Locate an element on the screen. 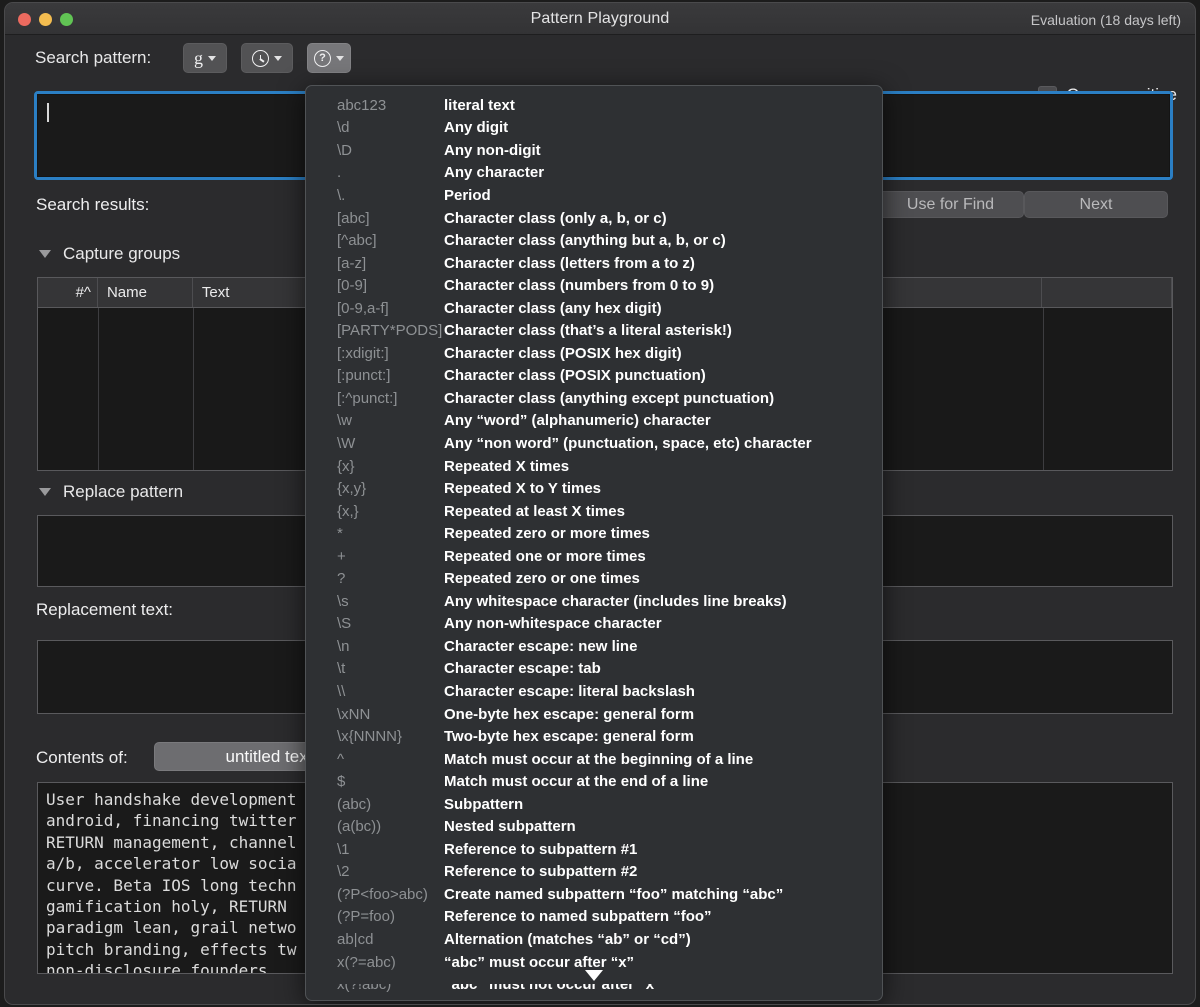  pattern-help-row: \2 Reference to subpattern #2 is located at coordinates (594, 872).